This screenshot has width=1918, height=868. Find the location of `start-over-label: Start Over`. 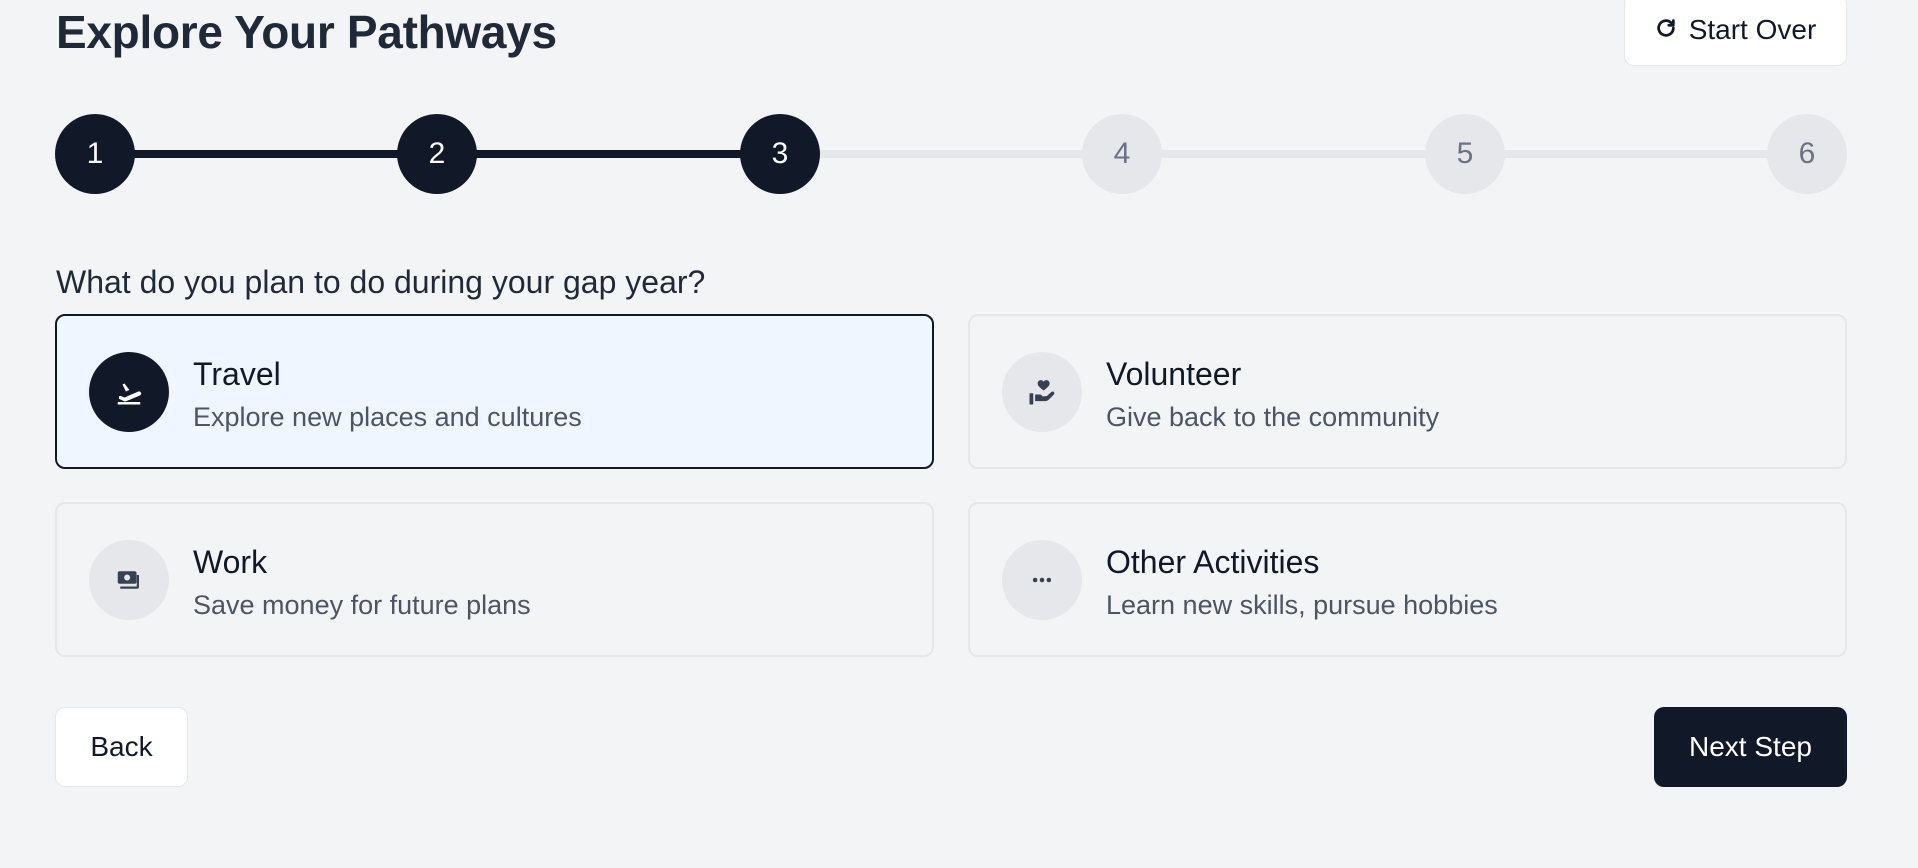

start-over-label: Start Over is located at coordinates (1752, 29).